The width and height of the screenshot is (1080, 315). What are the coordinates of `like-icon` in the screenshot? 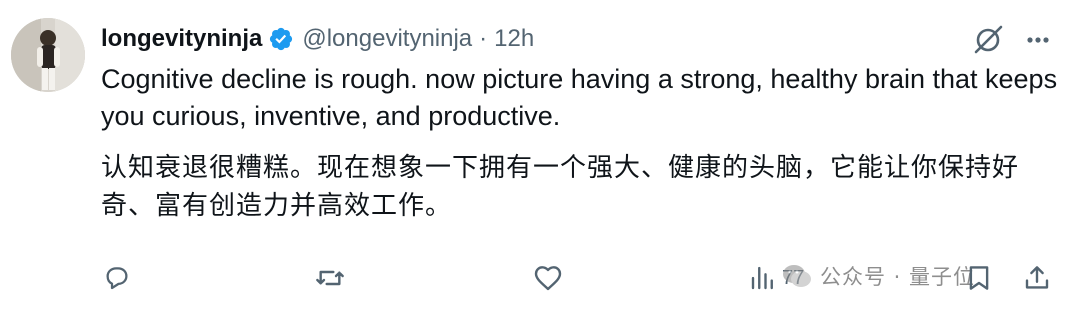 It's located at (548, 278).